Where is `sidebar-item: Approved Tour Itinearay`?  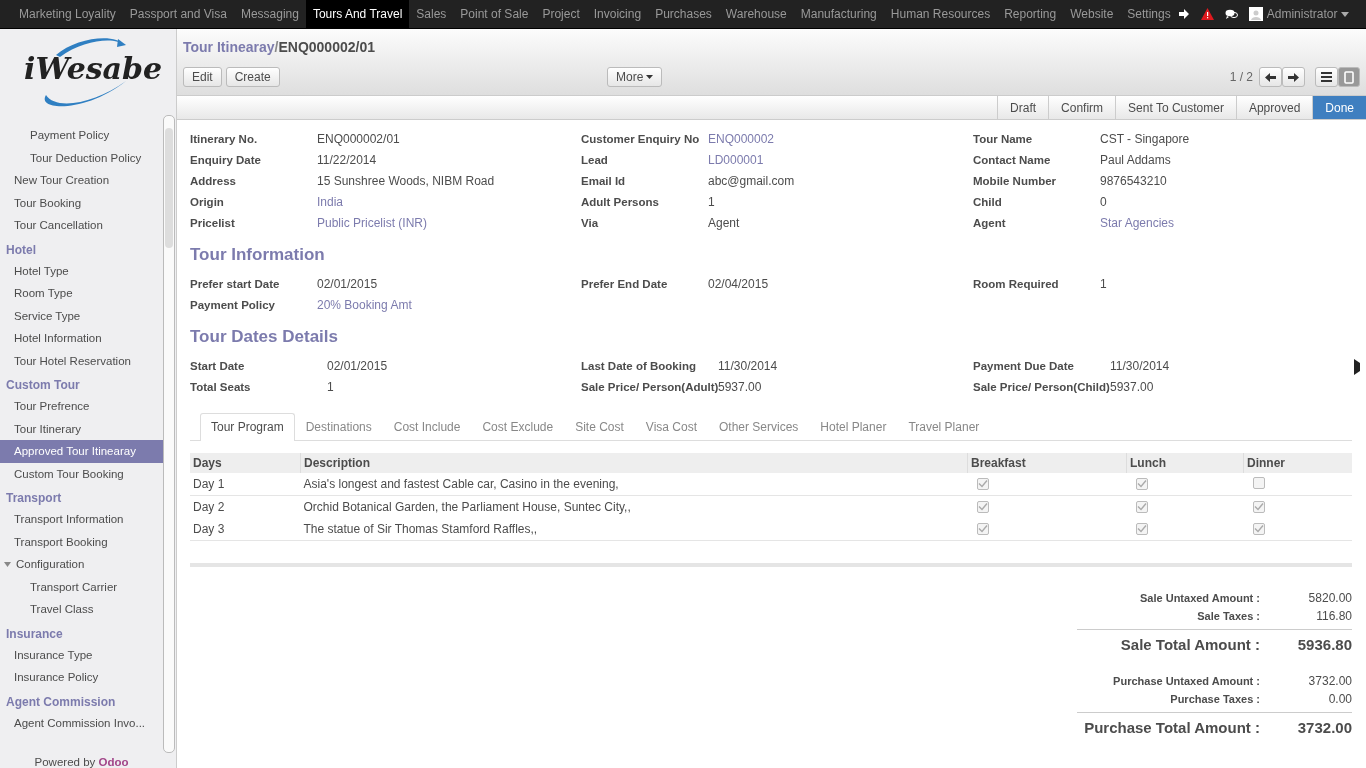 sidebar-item: Approved Tour Itinearay is located at coordinates (82, 451).